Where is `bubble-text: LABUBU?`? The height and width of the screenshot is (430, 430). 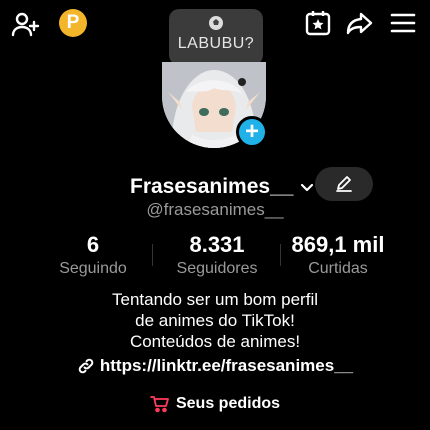
bubble-text: LABUBU? is located at coordinates (216, 43).